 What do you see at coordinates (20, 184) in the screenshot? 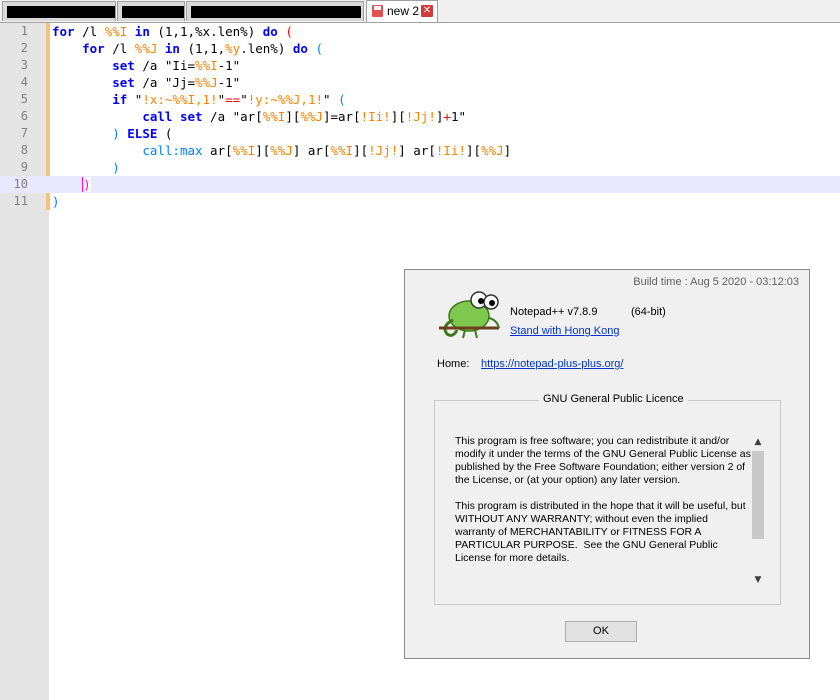
I see `line-number: 10` at bounding box center [20, 184].